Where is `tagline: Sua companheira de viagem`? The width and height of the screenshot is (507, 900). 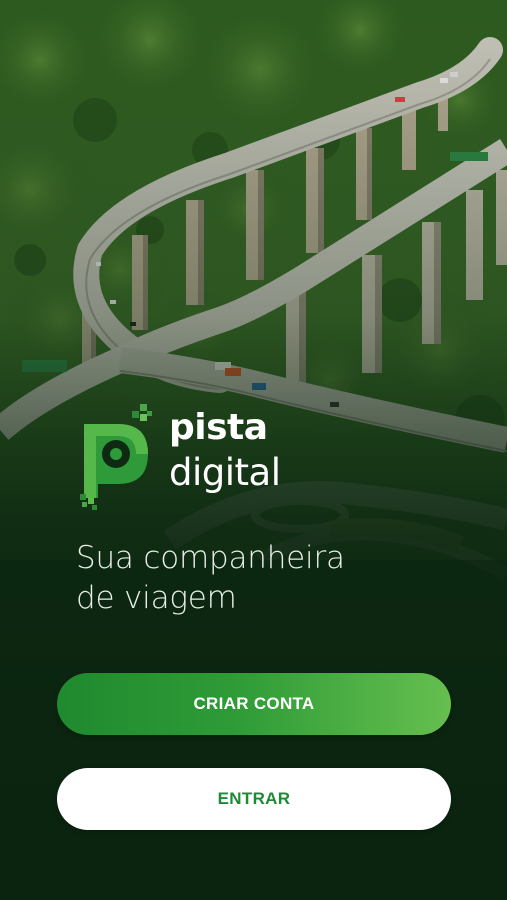
tagline: Sua companheira de viagem is located at coordinates (266, 578).